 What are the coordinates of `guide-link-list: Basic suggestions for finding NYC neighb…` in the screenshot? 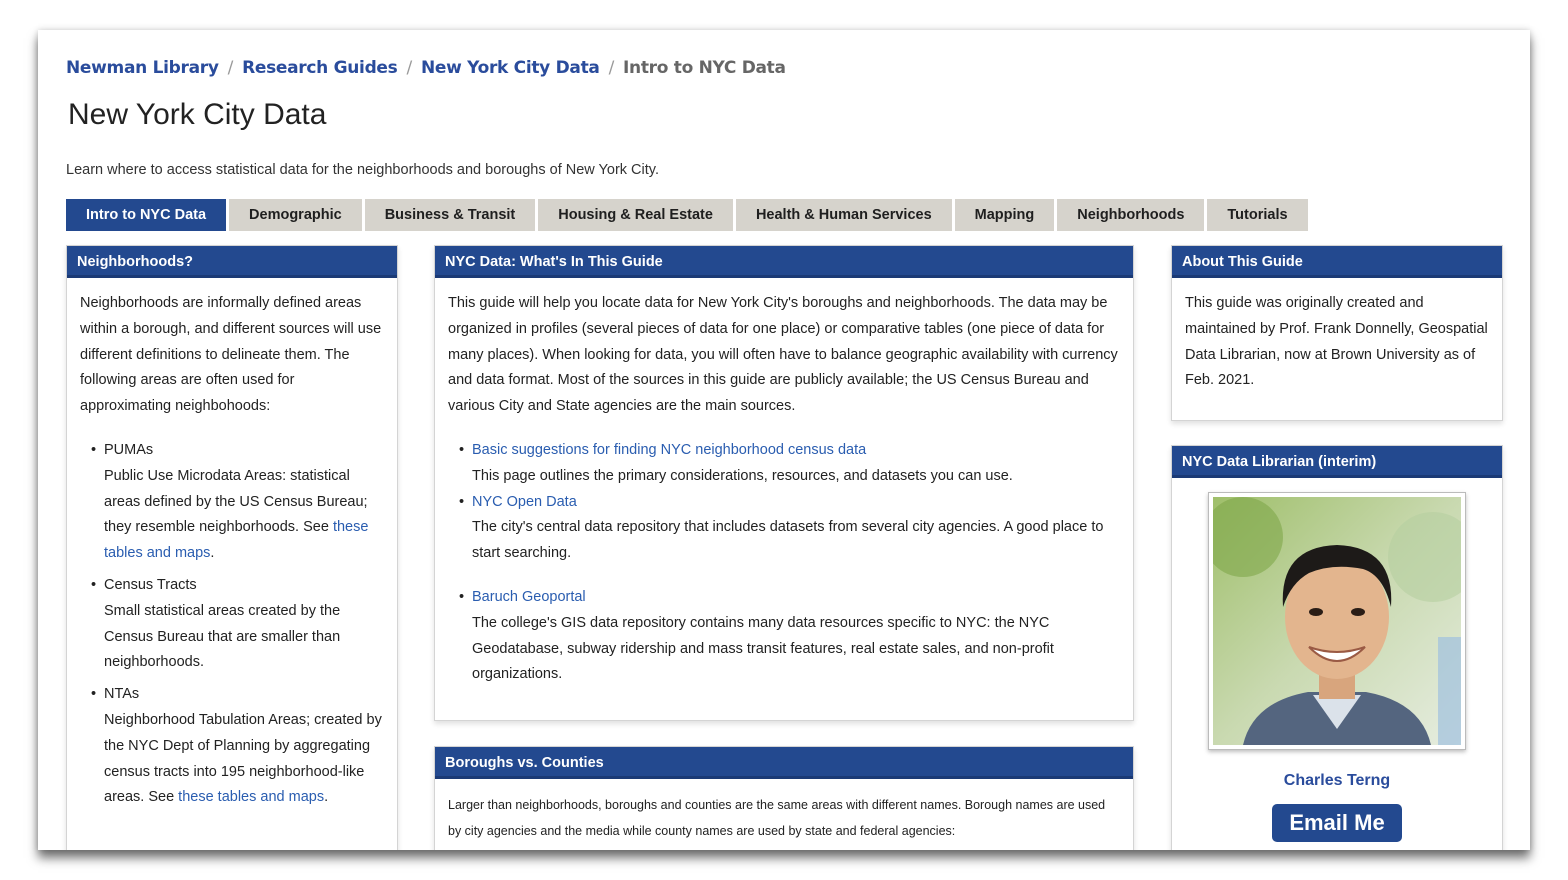 It's located at (784, 563).